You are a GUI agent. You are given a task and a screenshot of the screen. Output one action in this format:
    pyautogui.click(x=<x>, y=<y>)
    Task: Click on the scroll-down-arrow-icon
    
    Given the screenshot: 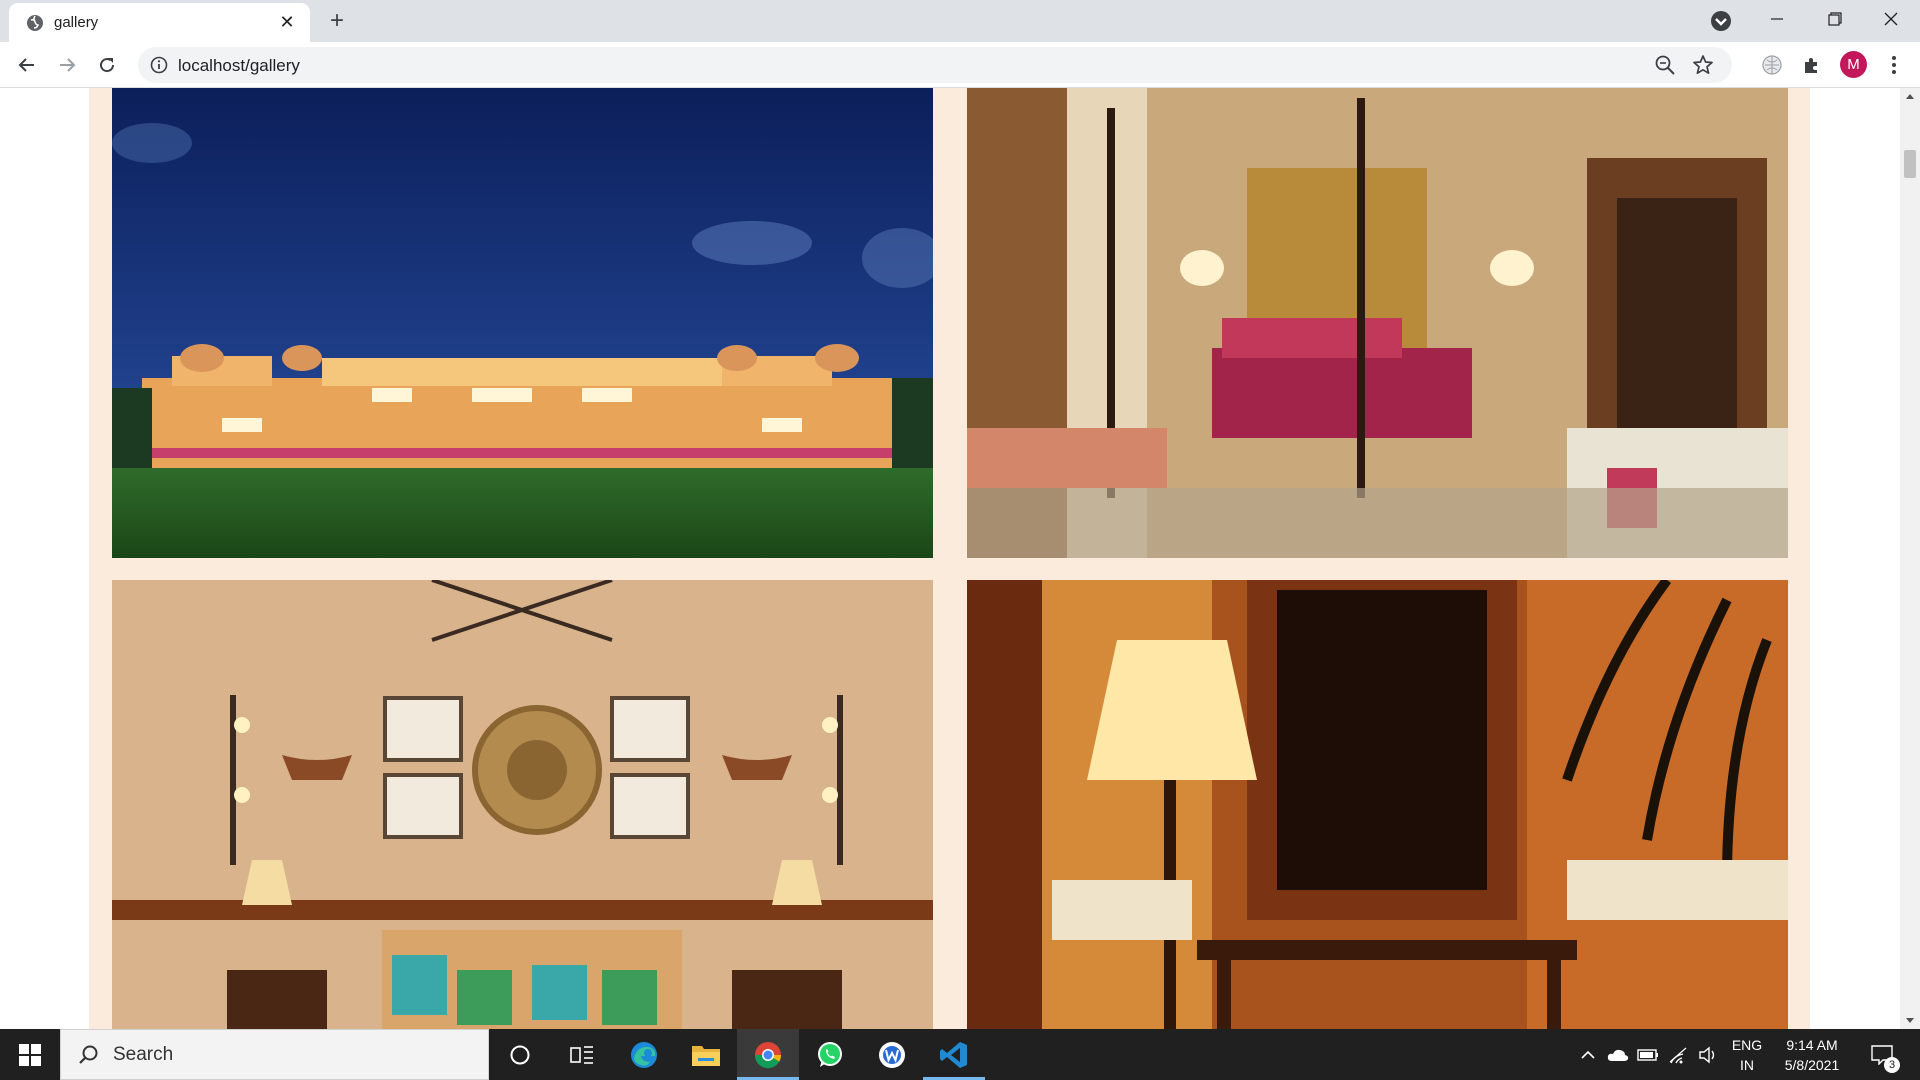 What is the action you would take?
    pyautogui.click(x=1910, y=1021)
    